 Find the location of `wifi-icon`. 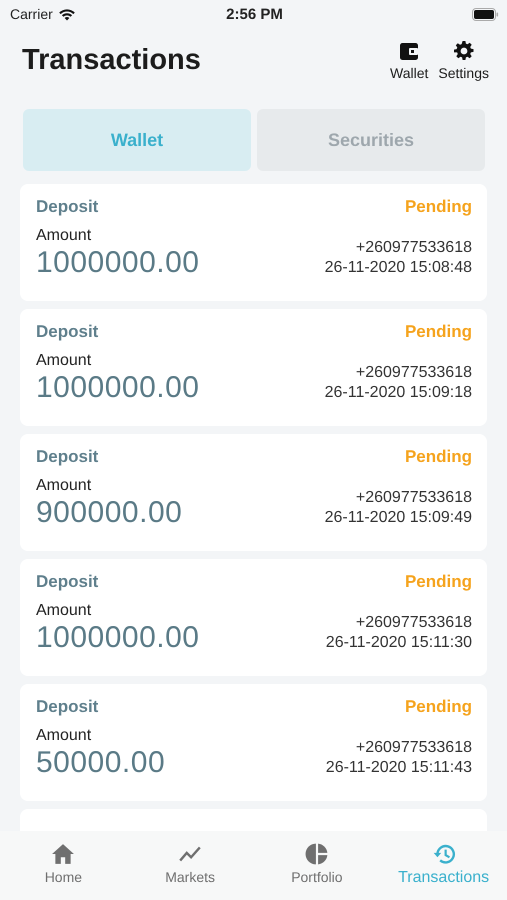

wifi-icon is located at coordinates (67, 14).